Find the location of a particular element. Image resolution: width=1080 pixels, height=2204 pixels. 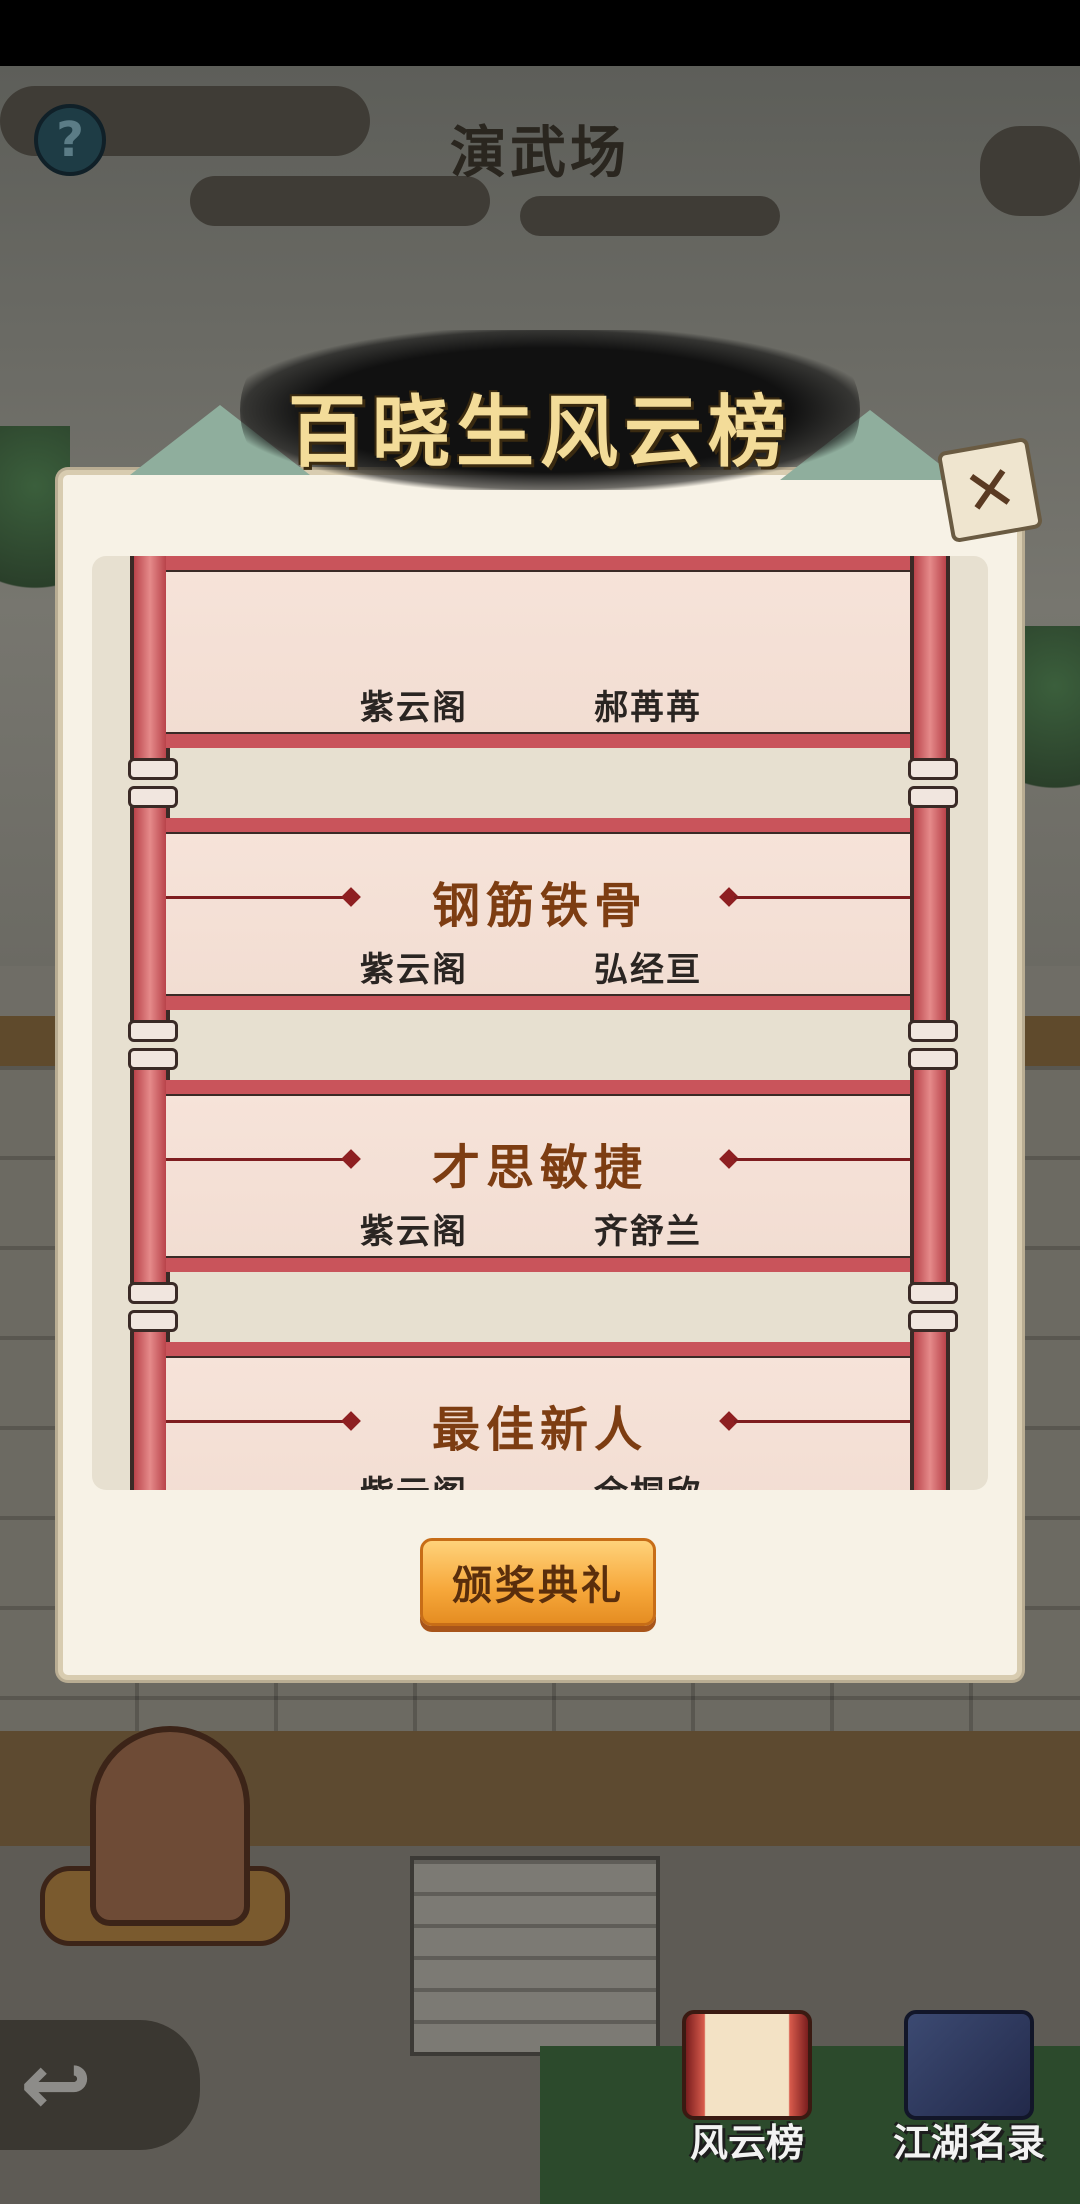

award-title: 最佳新人 is located at coordinates (539, 1430).